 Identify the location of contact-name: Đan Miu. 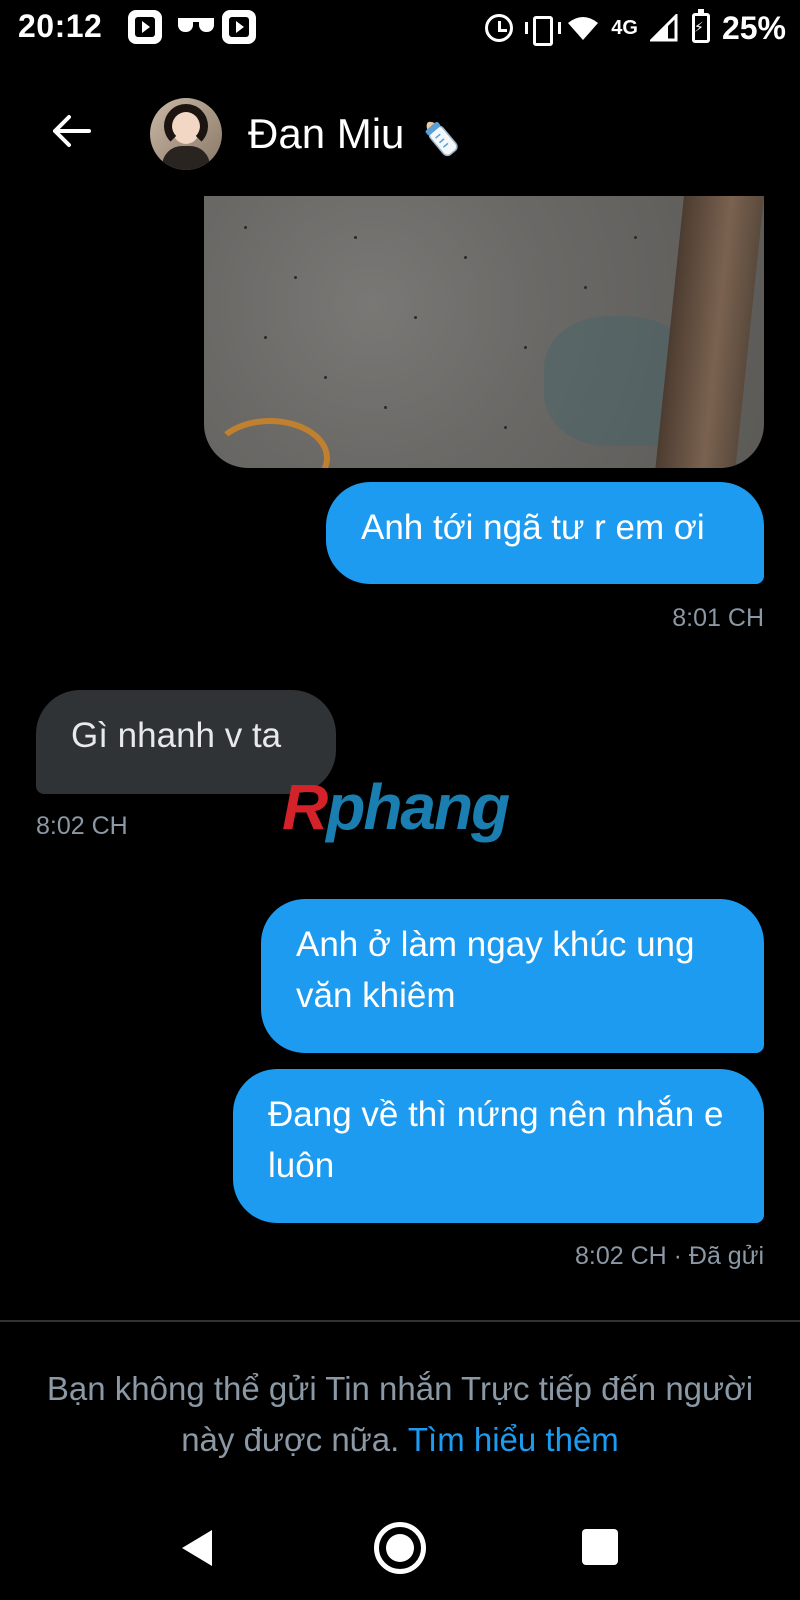
(356, 135).